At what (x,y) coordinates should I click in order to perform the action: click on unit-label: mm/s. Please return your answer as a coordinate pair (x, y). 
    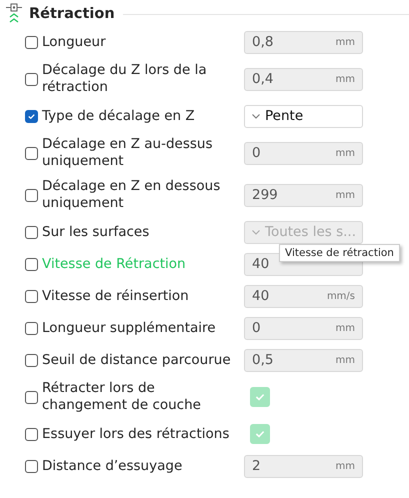
    Looking at the image, I should click on (340, 296).